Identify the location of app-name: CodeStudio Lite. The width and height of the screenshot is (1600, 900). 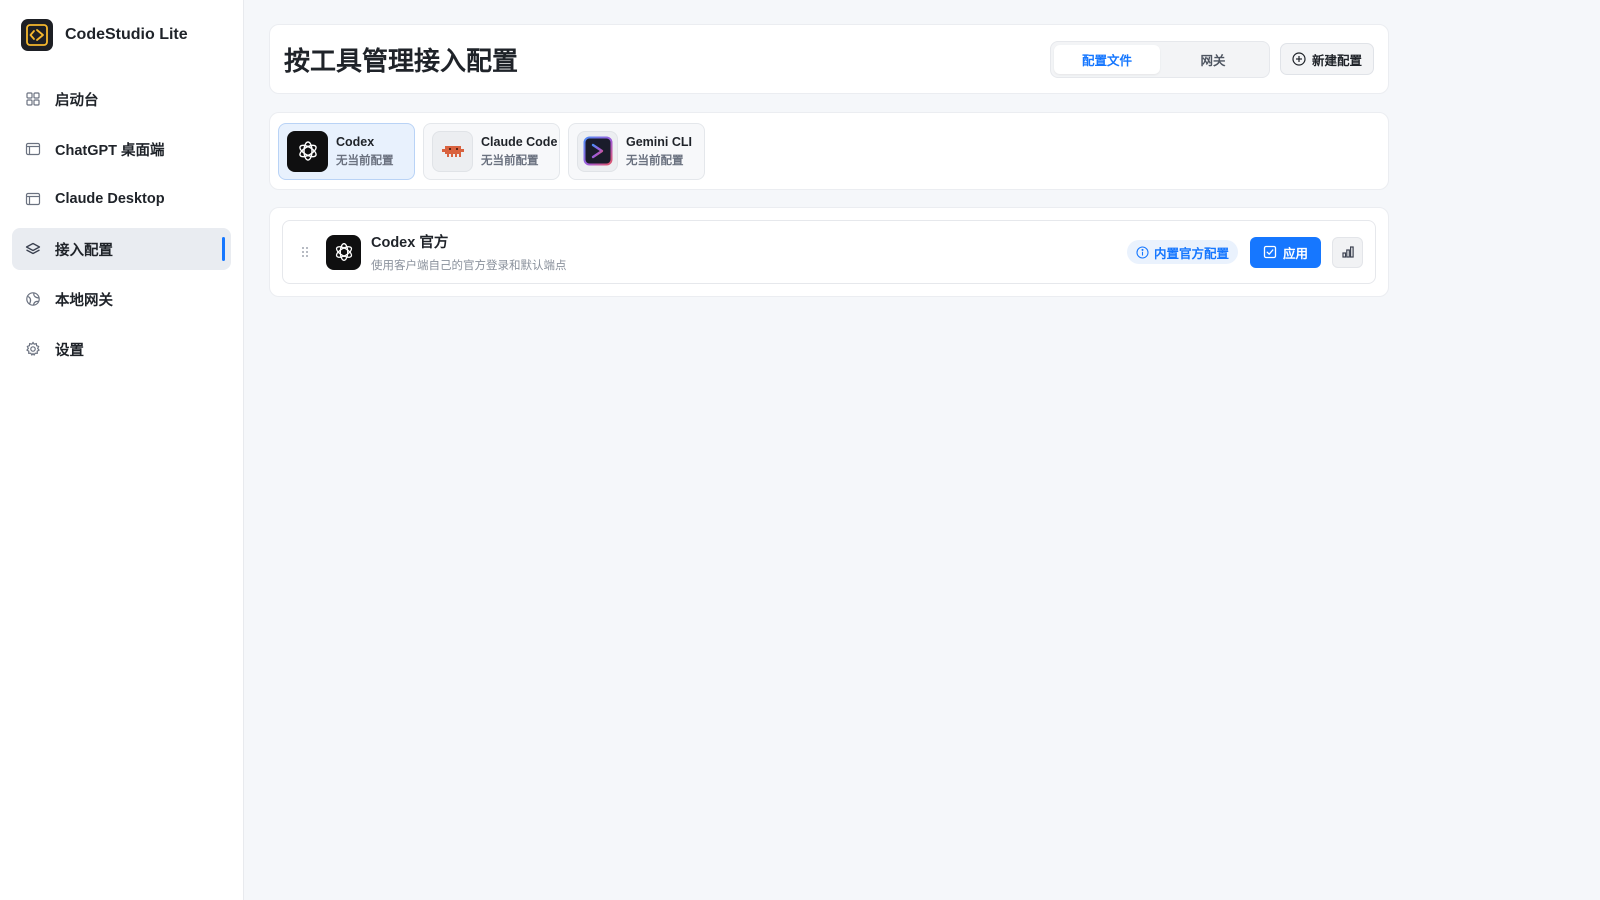
(126, 34).